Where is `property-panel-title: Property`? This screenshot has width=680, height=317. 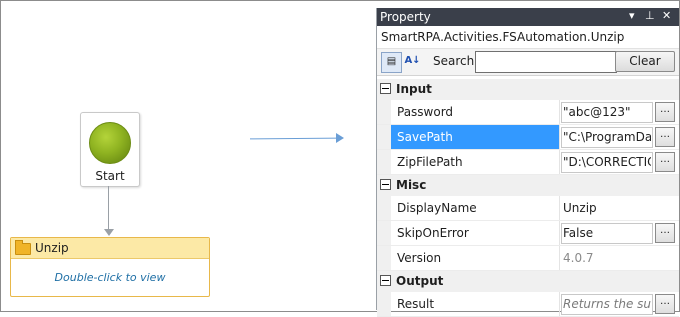 property-panel-title: Property is located at coordinates (405, 17).